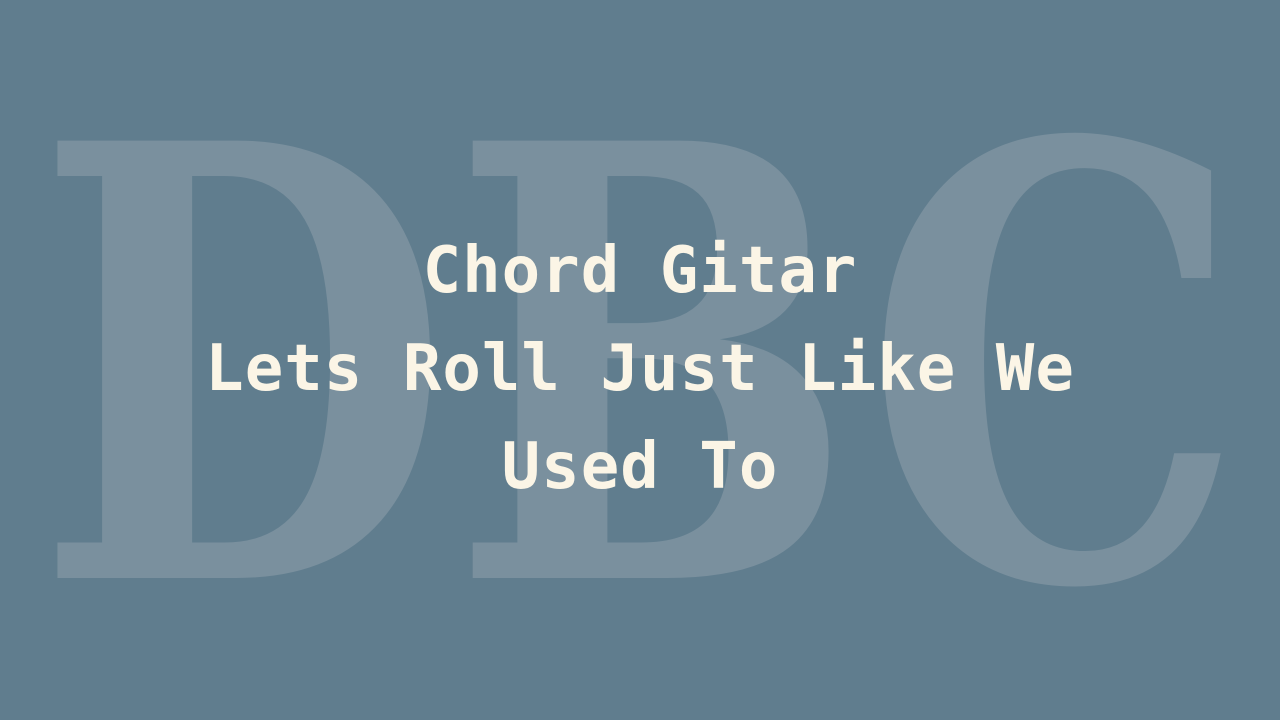  Describe the element at coordinates (640, 271) in the screenshot. I see `title-line-1: Chord Gitar` at that location.